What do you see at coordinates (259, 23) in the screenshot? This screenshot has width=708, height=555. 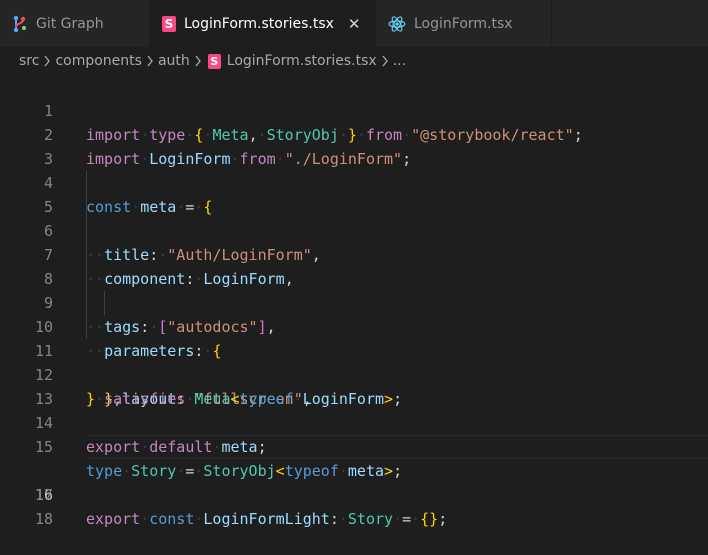 I see `tab-label: LoginForm.stories.tsx` at bounding box center [259, 23].